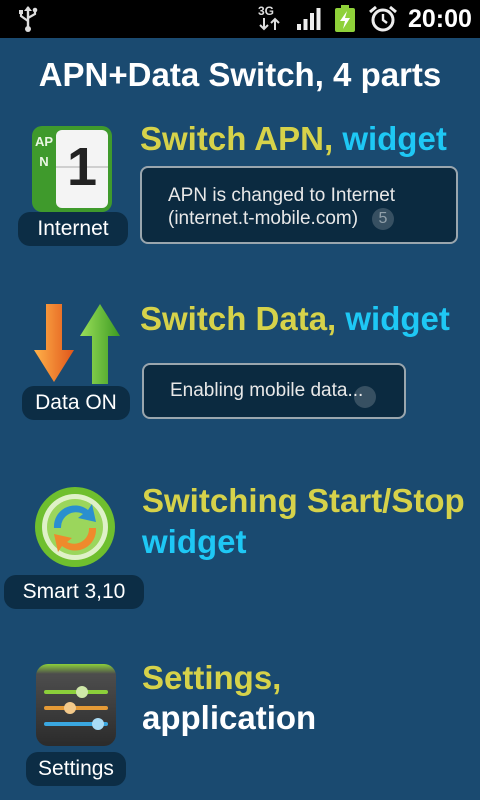  What do you see at coordinates (383, 219) in the screenshot?
I see `toast-ghost-icon: 5` at bounding box center [383, 219].